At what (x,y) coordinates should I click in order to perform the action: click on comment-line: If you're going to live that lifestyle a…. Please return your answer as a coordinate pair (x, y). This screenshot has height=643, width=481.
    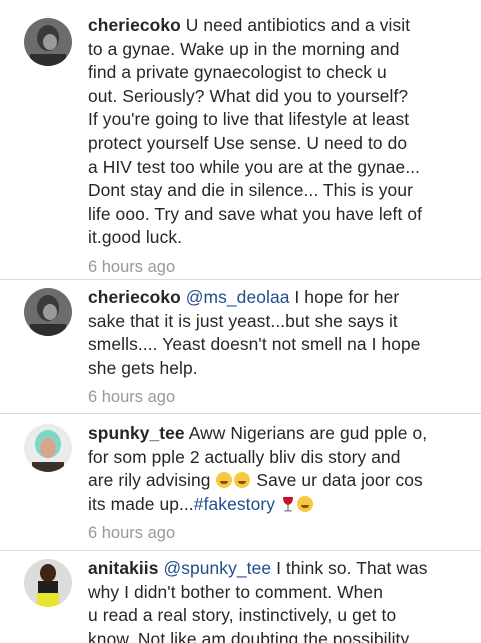
    Looking at the image, I should click on (249, 119).